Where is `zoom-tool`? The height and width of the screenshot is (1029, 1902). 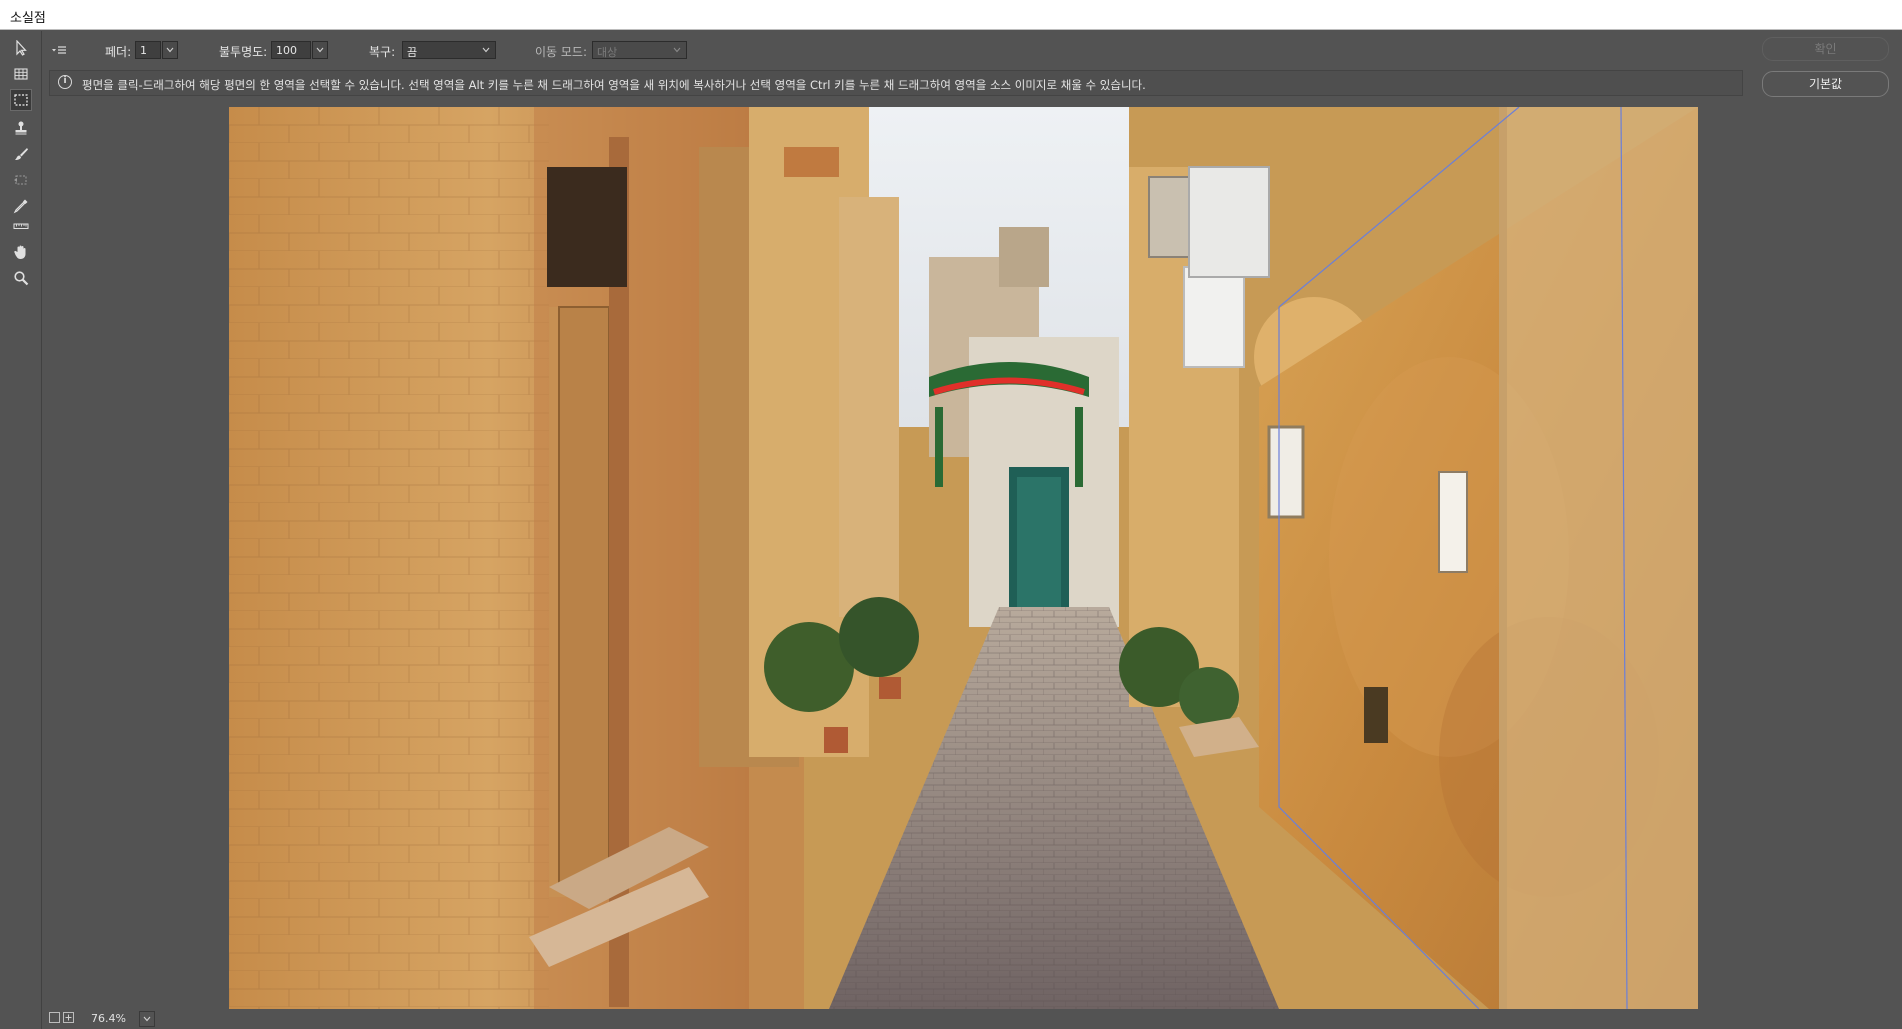 zoom-tool is located at coordinates (21, 278).